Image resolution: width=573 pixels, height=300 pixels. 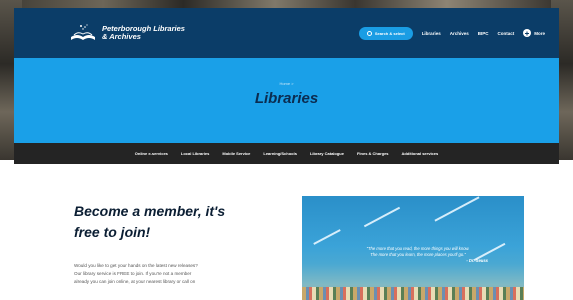 I want to click on section-heading: Become a member, it's free to join!, so click(x=174, y=222).